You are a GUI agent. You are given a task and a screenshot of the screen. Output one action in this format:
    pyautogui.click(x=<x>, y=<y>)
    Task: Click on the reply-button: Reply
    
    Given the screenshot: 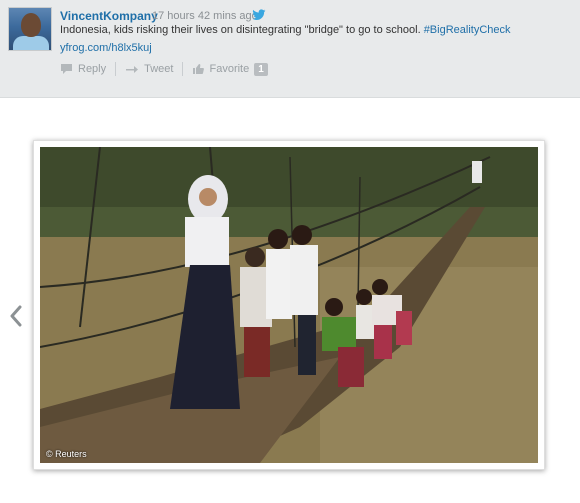 What is the action you would take?
    pyautogui.click(x=83, y=69)
    